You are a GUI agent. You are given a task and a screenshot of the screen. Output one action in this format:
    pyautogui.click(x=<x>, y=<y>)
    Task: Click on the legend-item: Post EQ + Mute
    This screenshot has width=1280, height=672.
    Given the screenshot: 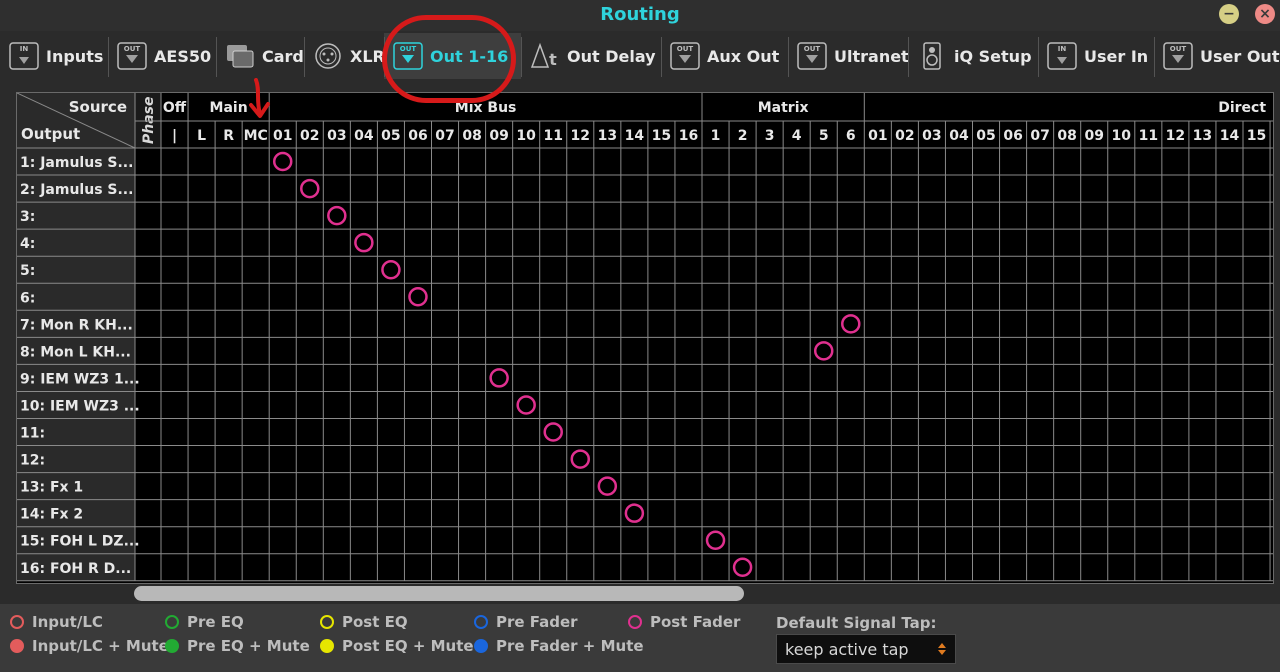 What is the action you would take?
    pyautogui.click(x=397, y=646)
    